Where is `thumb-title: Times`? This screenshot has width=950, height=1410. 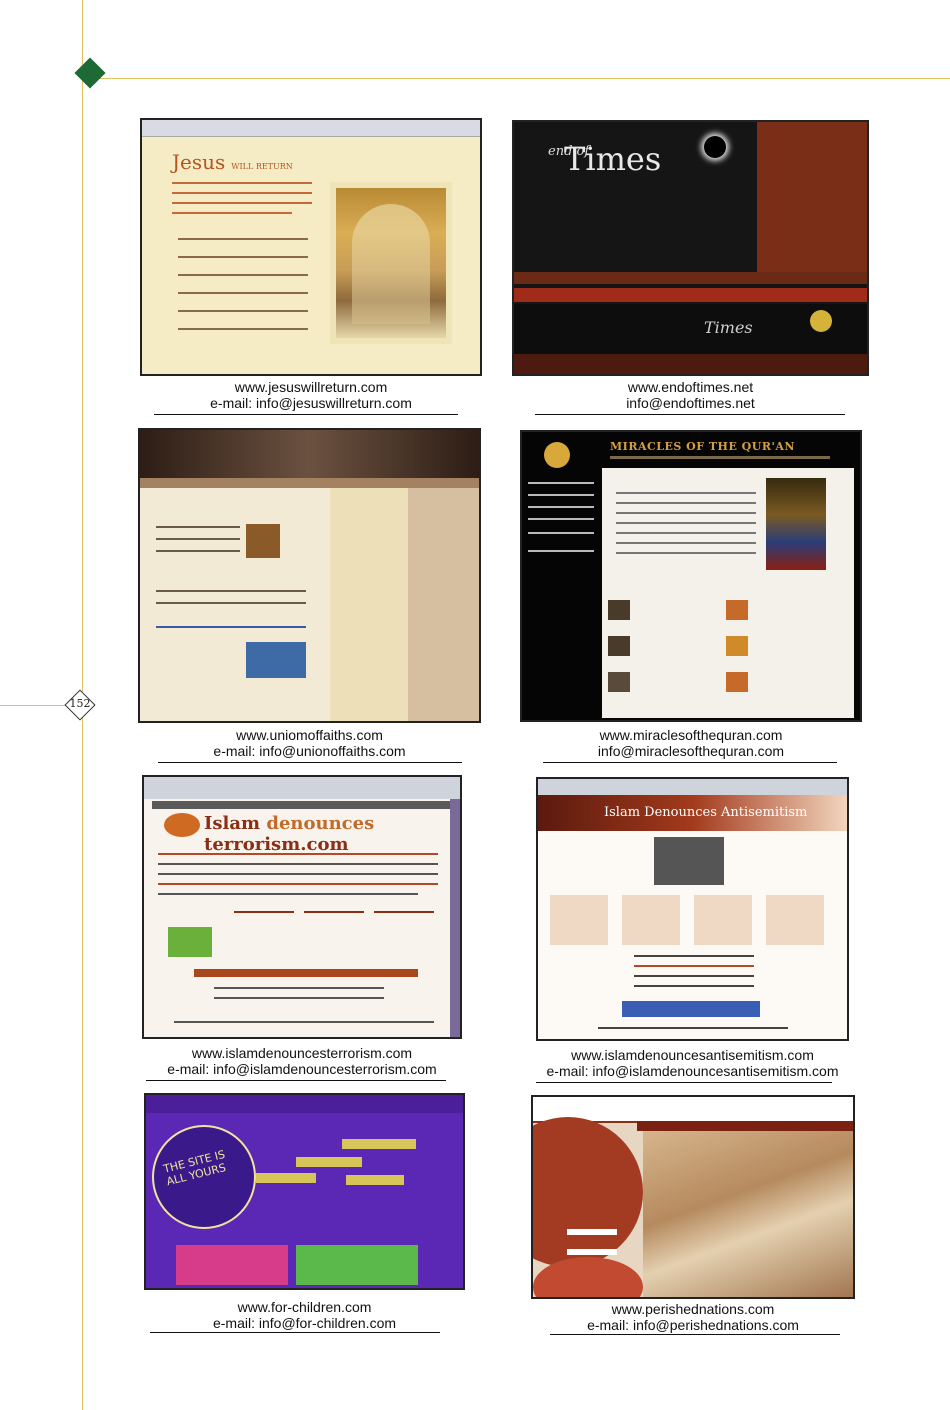 thumb-title: Times is located at coordinates (613, 159).